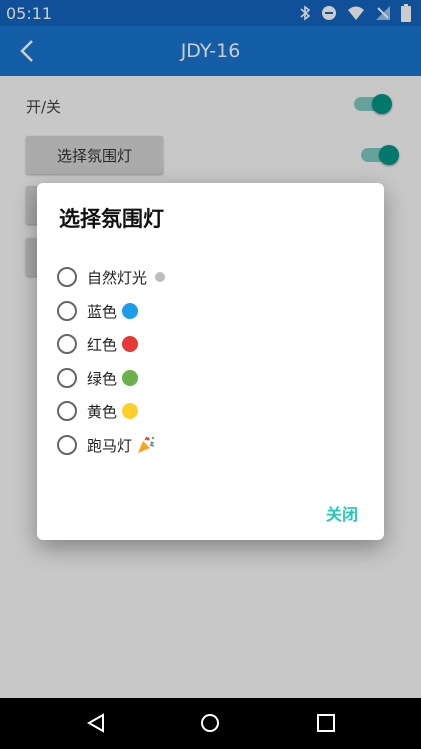  I want to click on option-marquee: 跑马灯, so click(106, 445).